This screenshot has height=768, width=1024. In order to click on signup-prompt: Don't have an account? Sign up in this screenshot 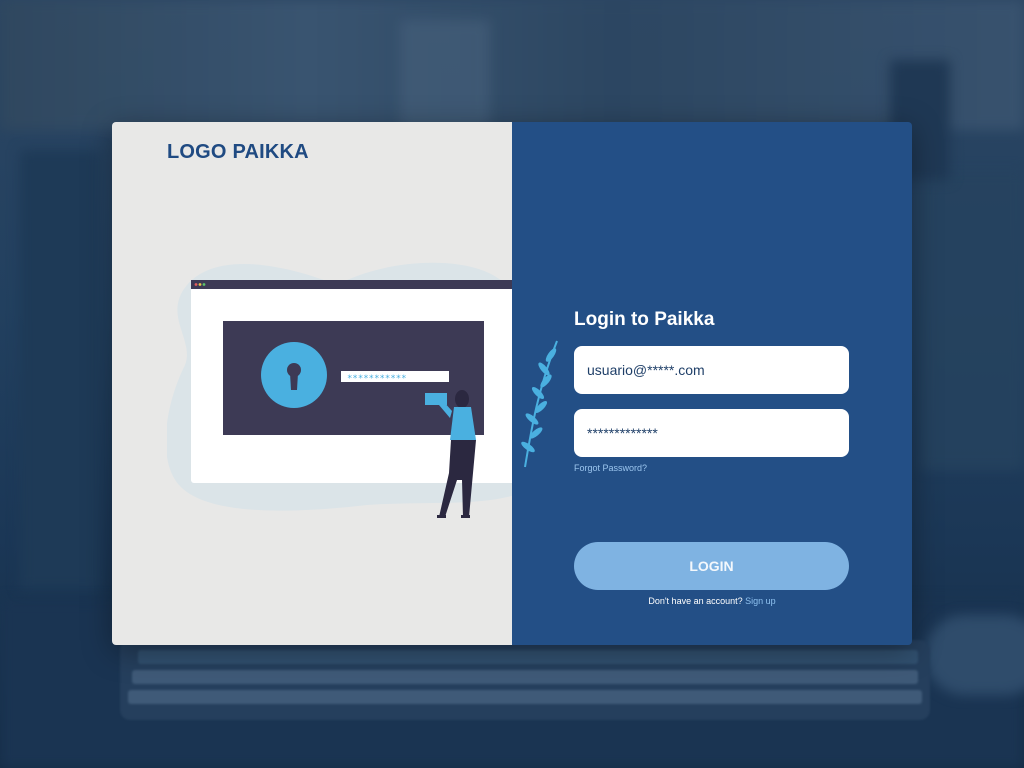, I will do `click(712, 601)`.